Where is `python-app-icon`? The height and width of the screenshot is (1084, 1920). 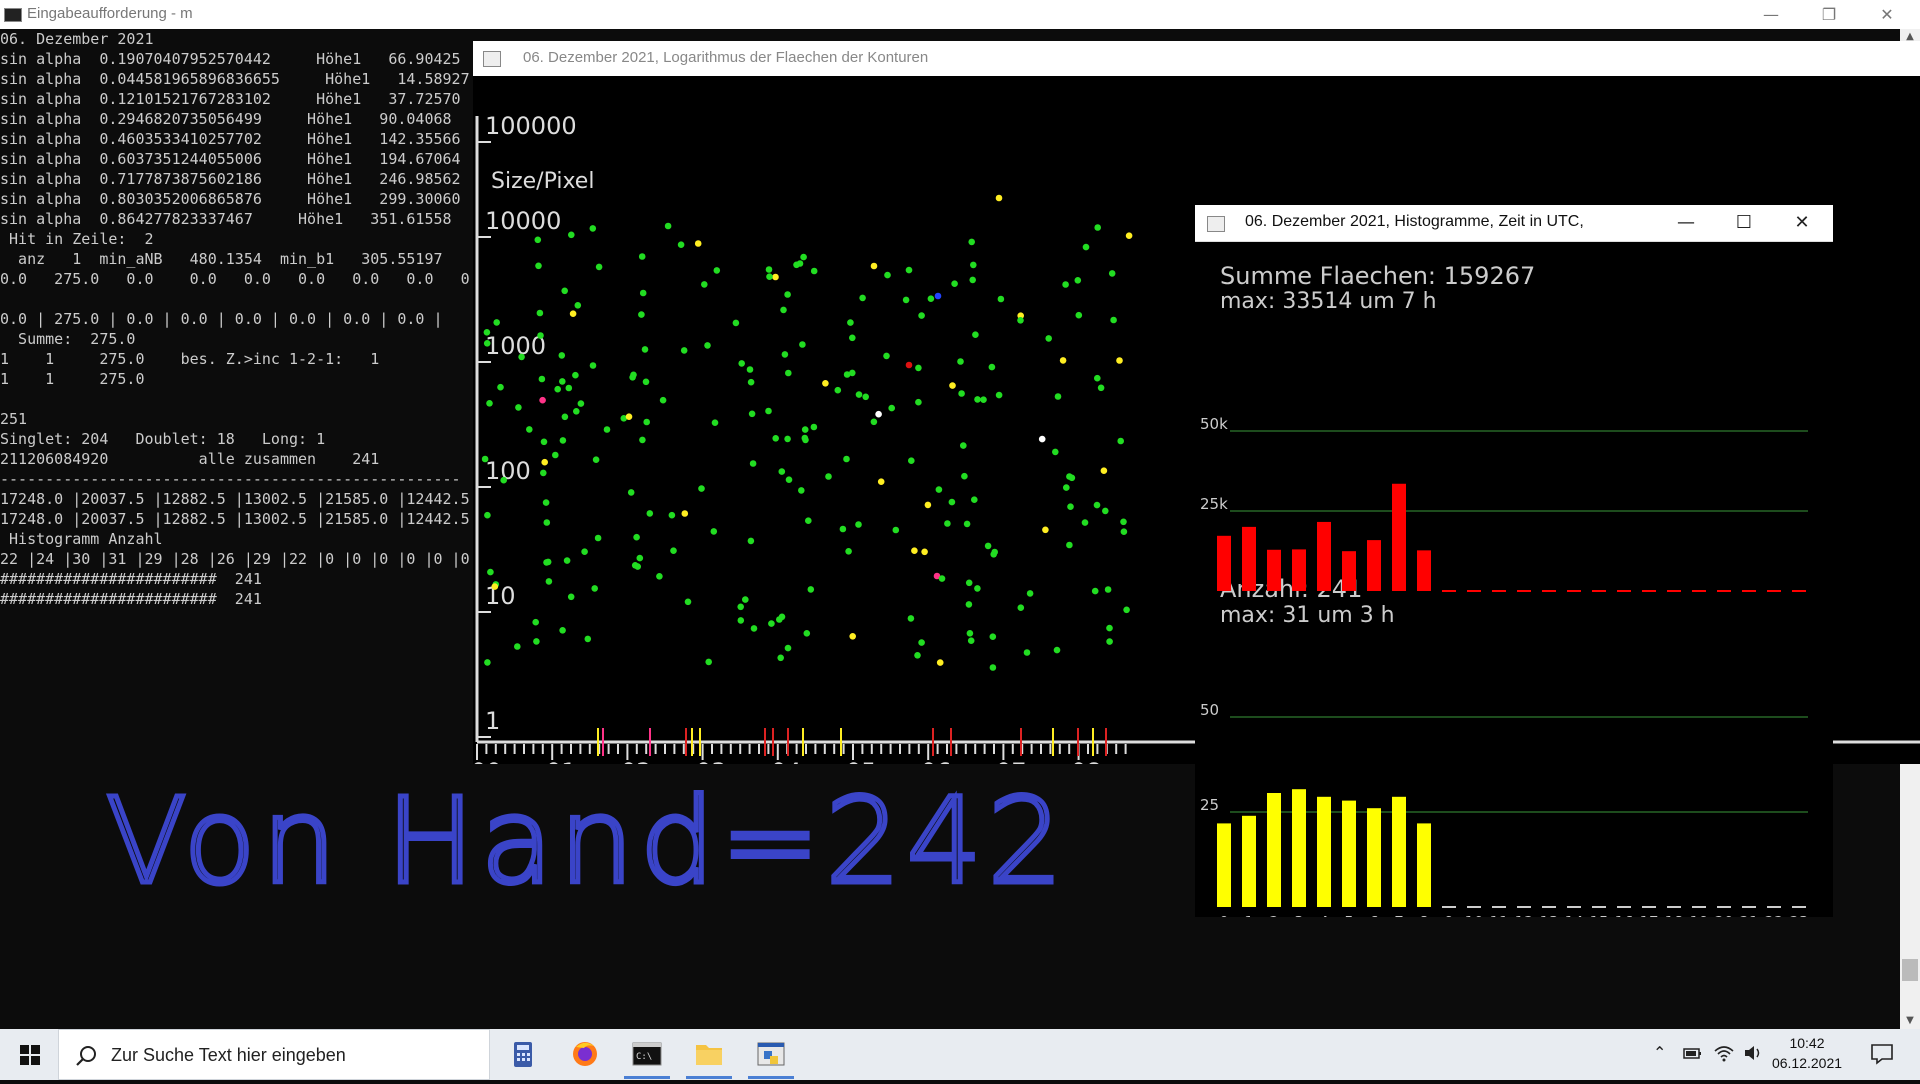 python-app-icon is located at coordinates (771, 1054).